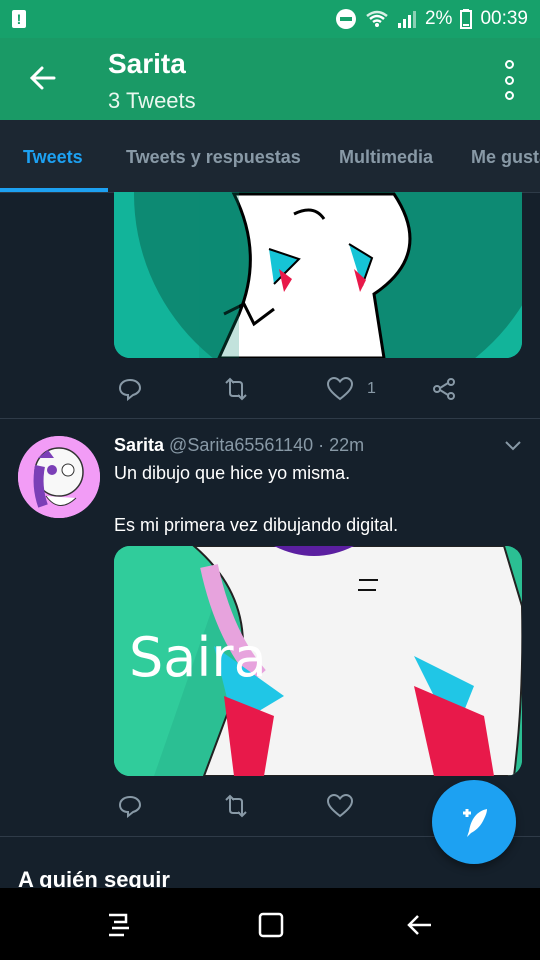  What do you see at coordinates (509, 80) in the screenshot?
I see `more-options-icon` at bounding box center [509, 80].